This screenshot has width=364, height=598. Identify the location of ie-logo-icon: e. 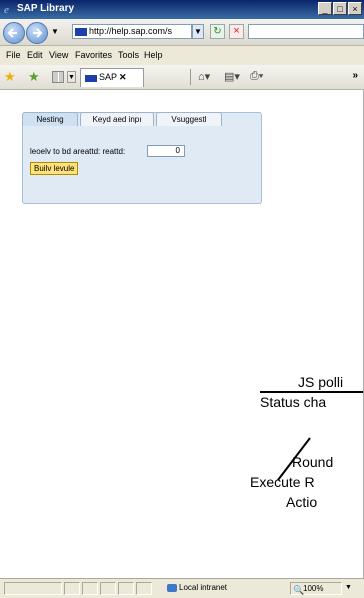
(6, 9).